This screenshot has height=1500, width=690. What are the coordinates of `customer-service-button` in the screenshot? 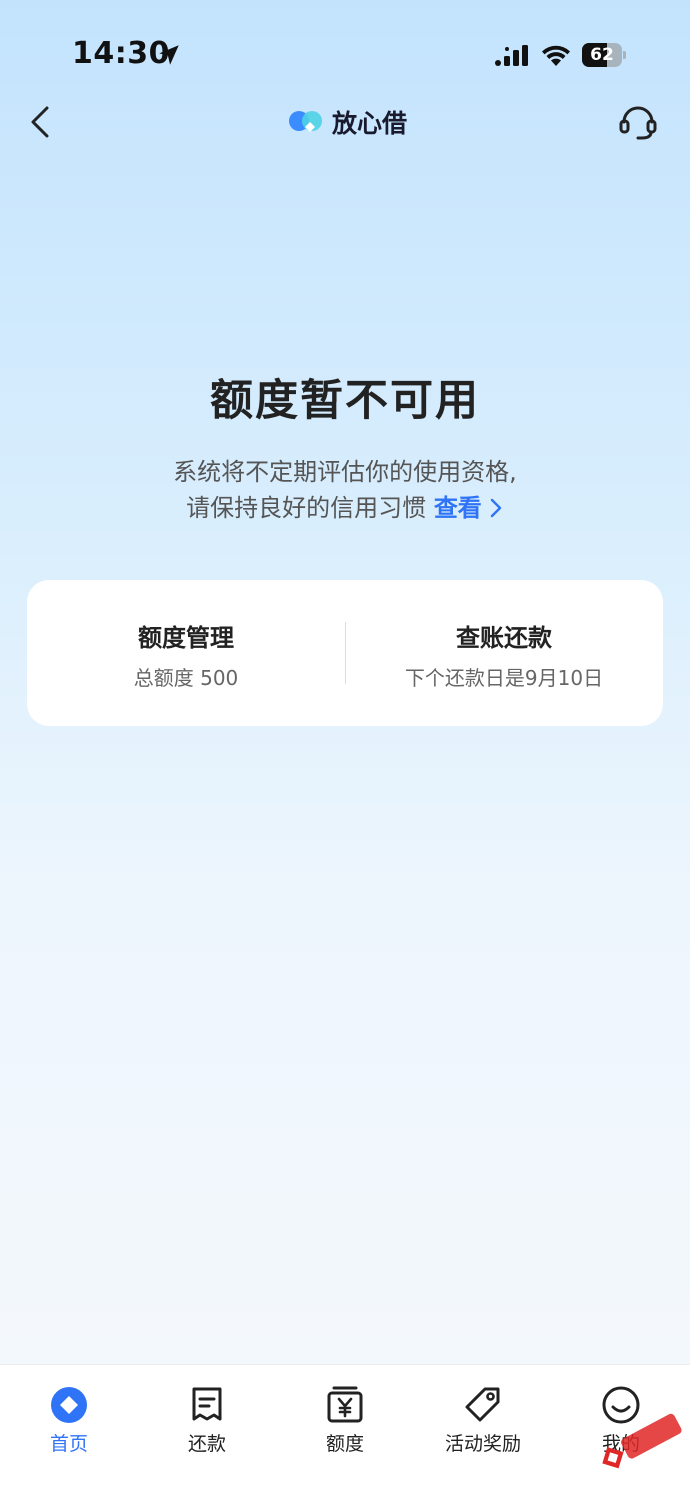 It's located at (638, 122).